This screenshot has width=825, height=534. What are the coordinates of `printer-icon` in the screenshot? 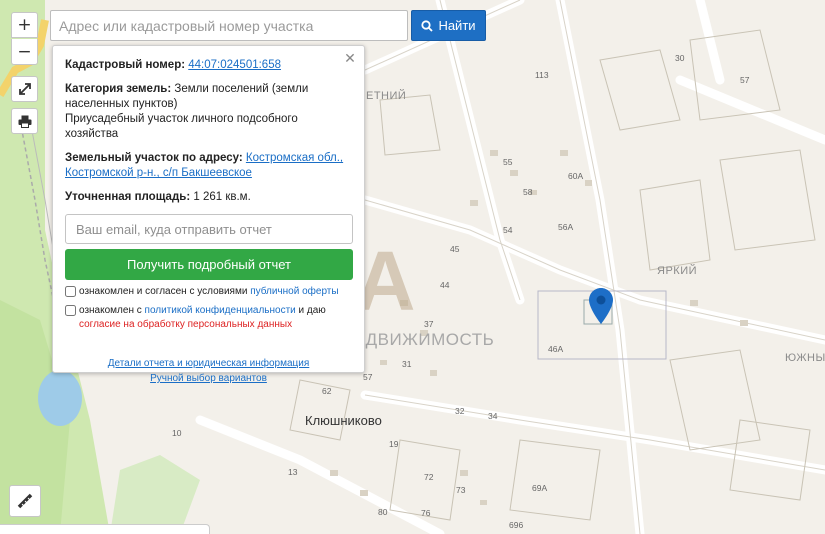 It's located at (24, 121).